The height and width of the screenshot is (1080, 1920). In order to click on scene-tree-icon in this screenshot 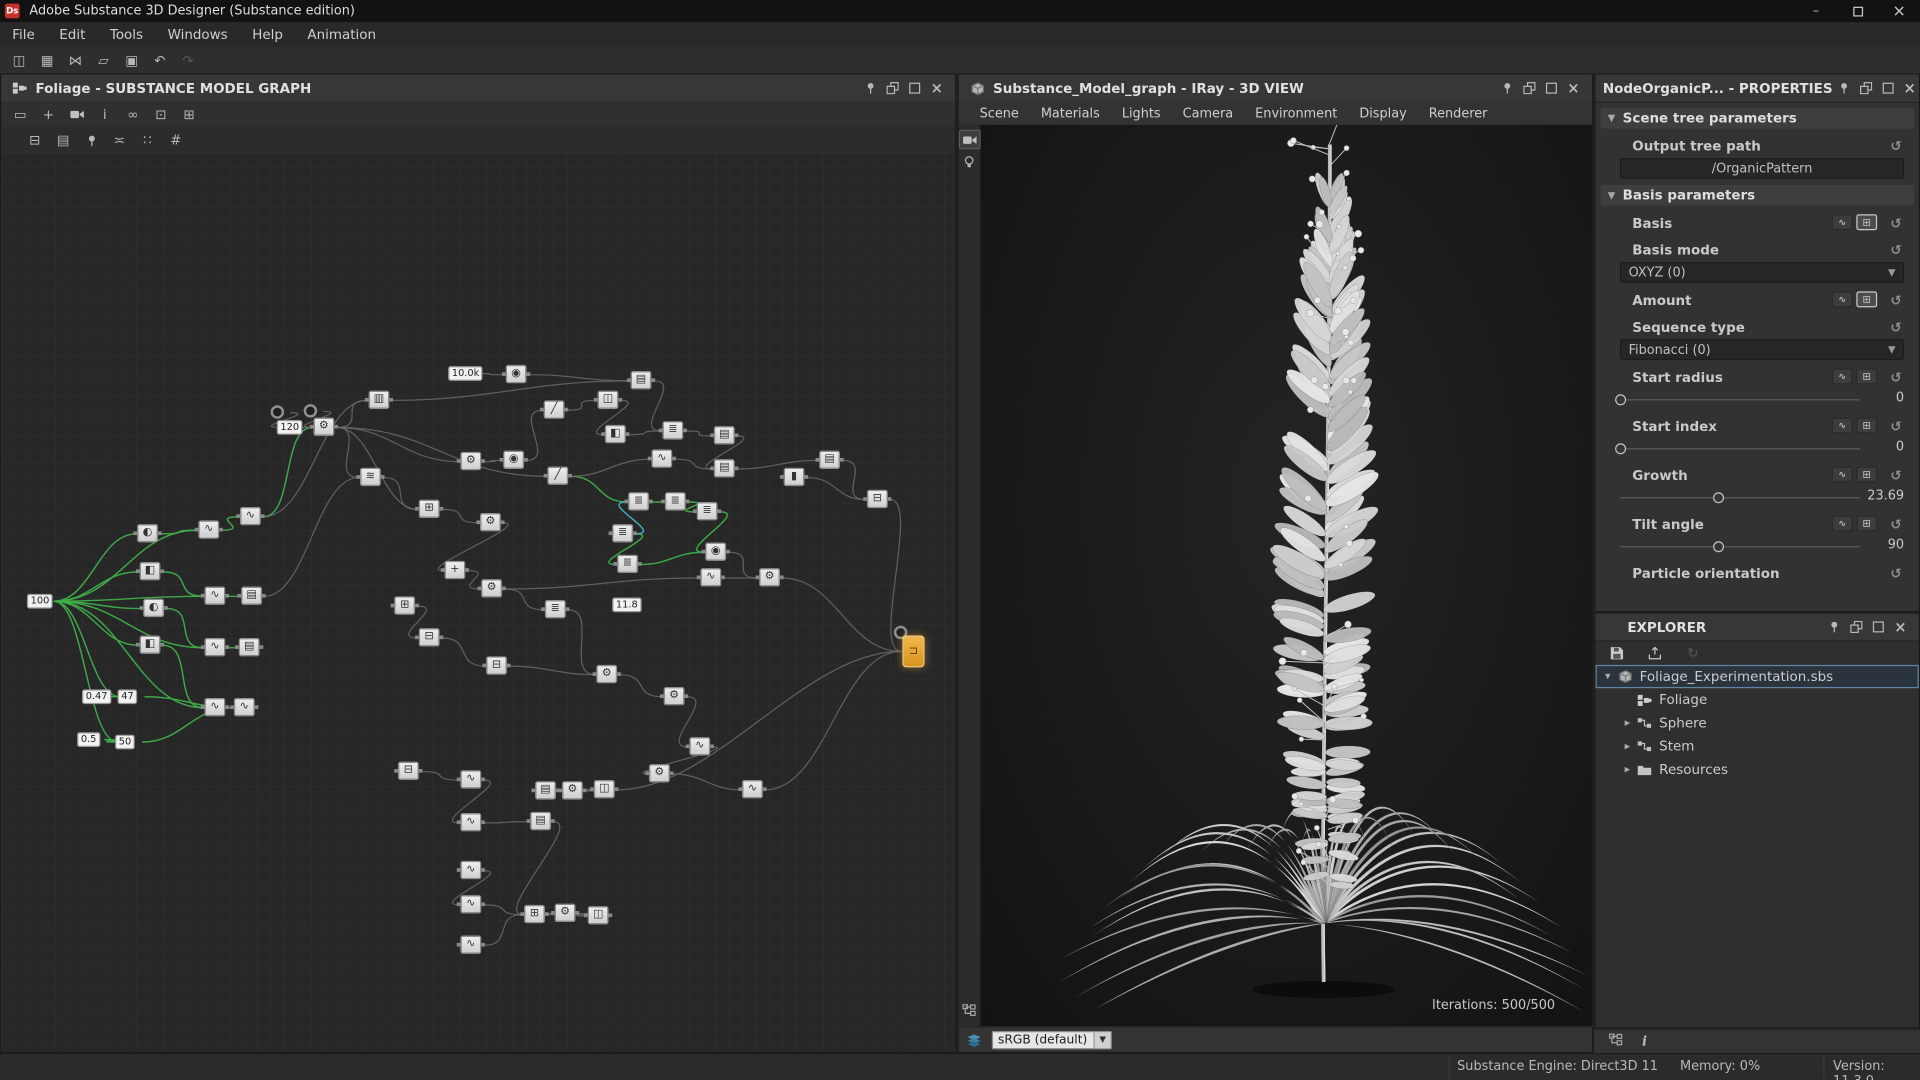, I will do `click(969, 1012)`.